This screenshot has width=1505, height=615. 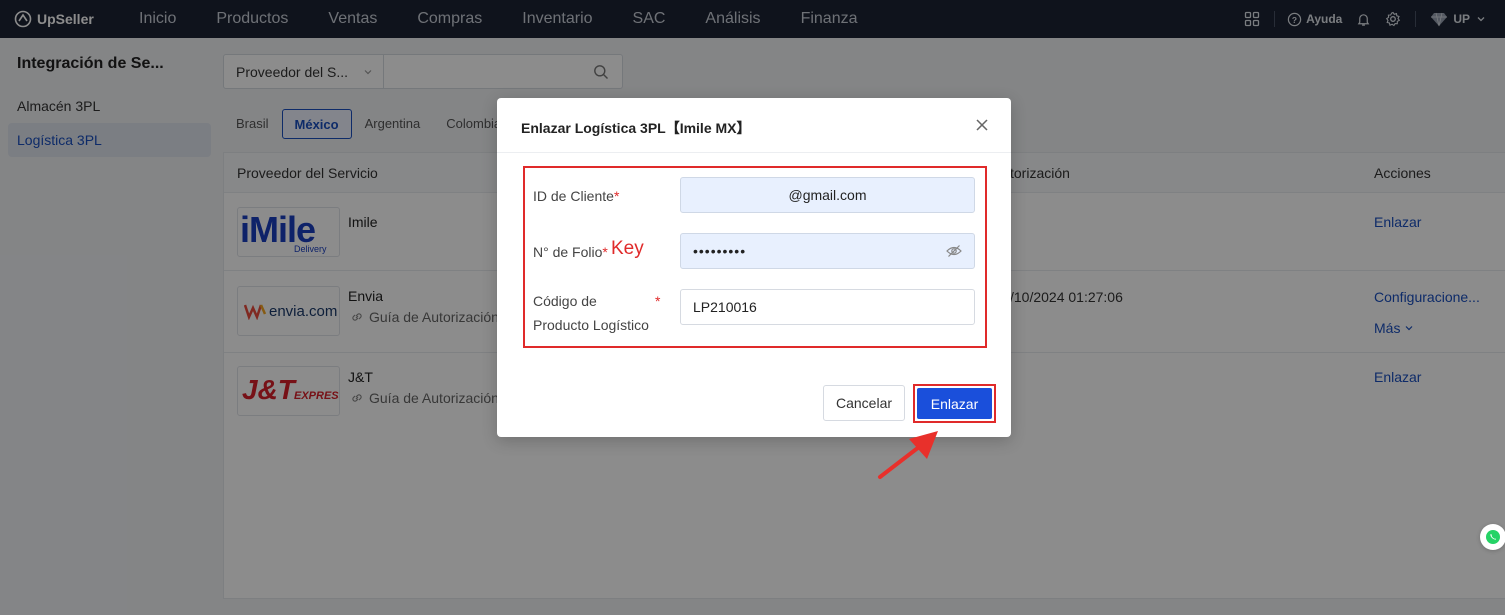 What do you see at coordinates (908, 455) in the screenshot?
I see `annotation-arrow-icon` at bounding box center [908, 455].